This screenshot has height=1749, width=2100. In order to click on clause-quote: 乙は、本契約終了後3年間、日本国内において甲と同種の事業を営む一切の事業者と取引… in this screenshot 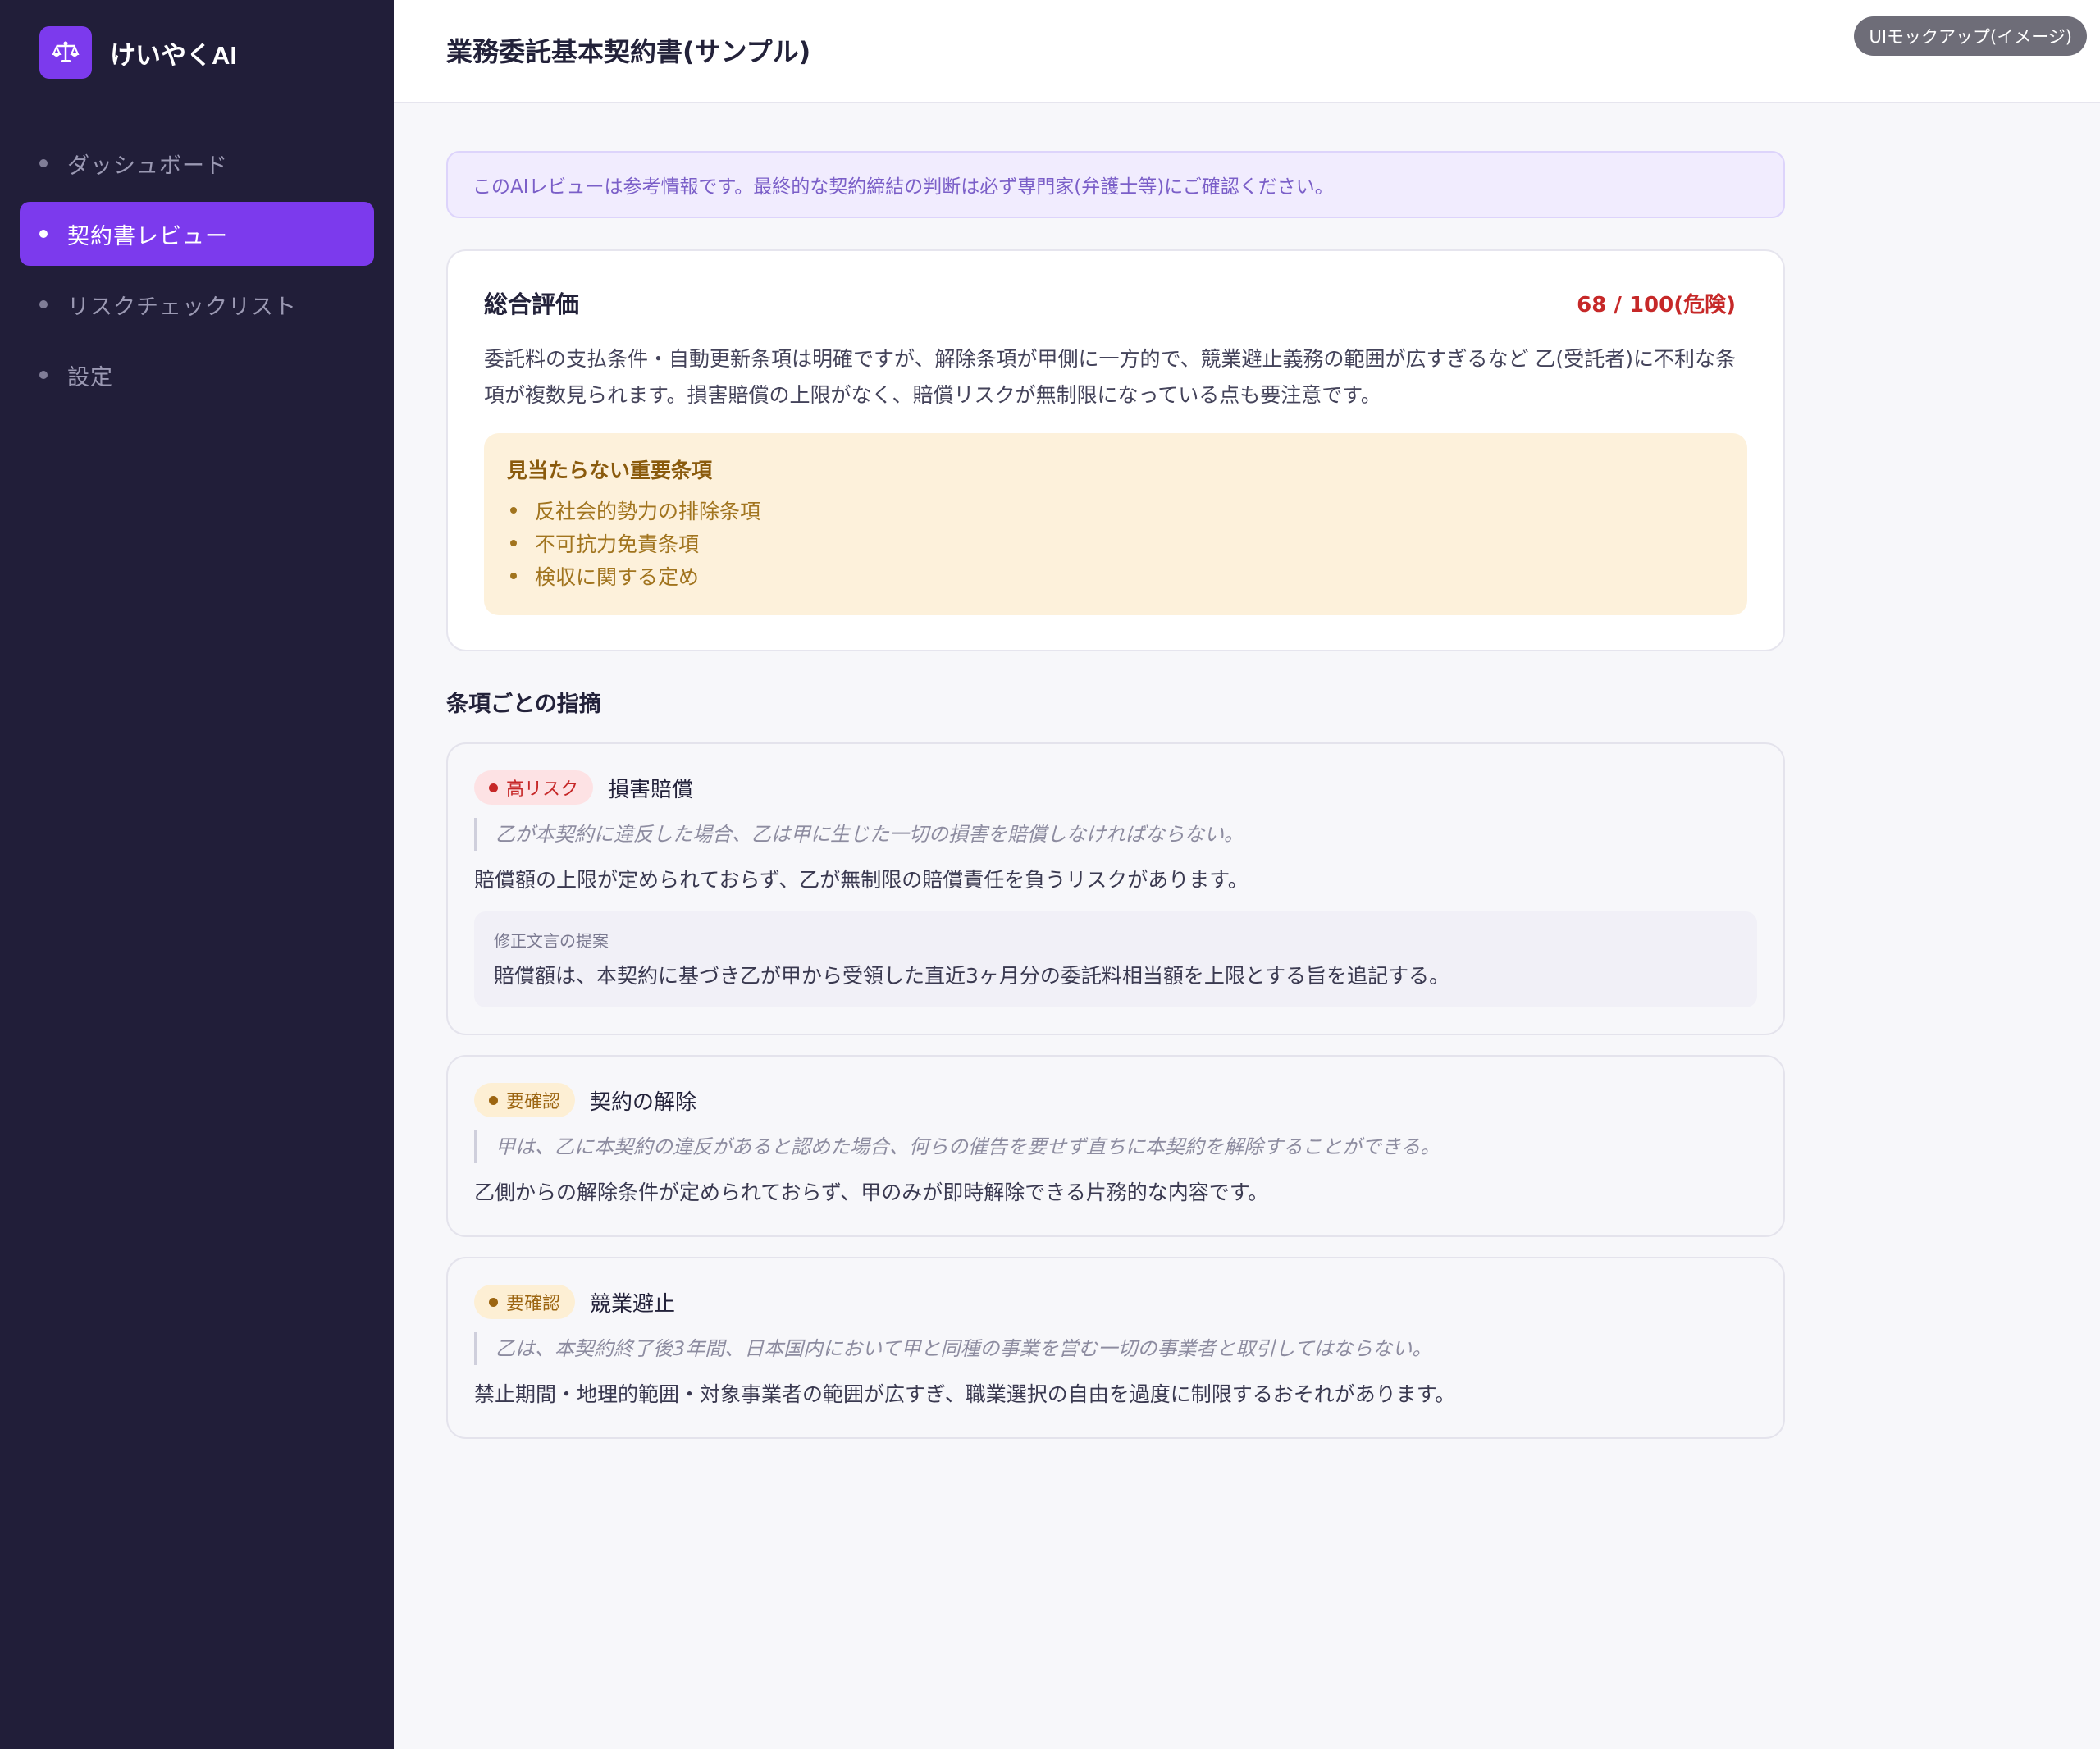, I will do `click(1116, 1348)`.